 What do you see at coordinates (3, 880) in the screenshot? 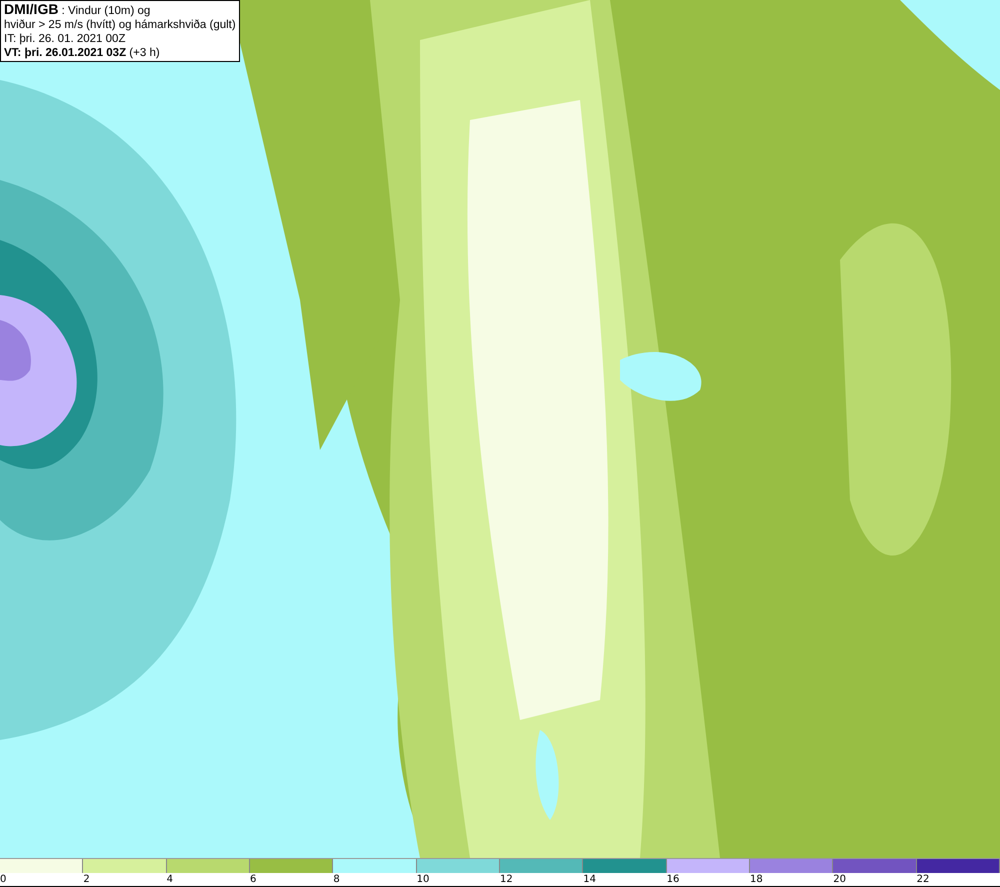
I see `legend-label: 0` at bounding box center [3, 880].